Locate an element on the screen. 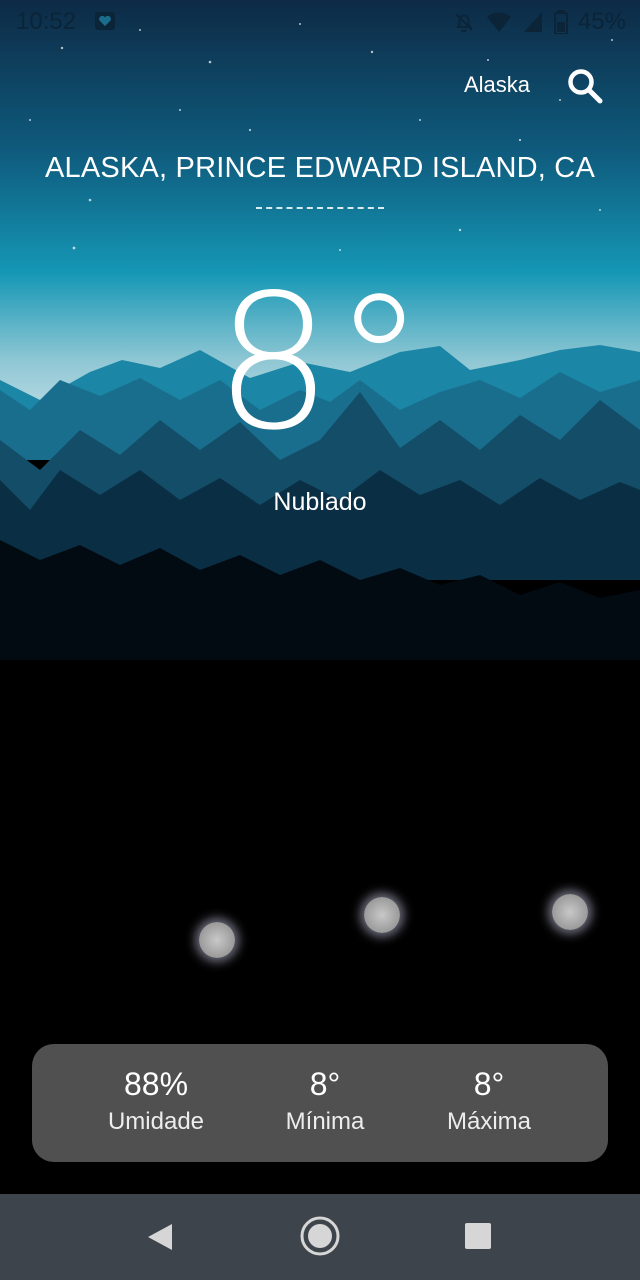  bell-off-icon is located at coordinates (464, 23).